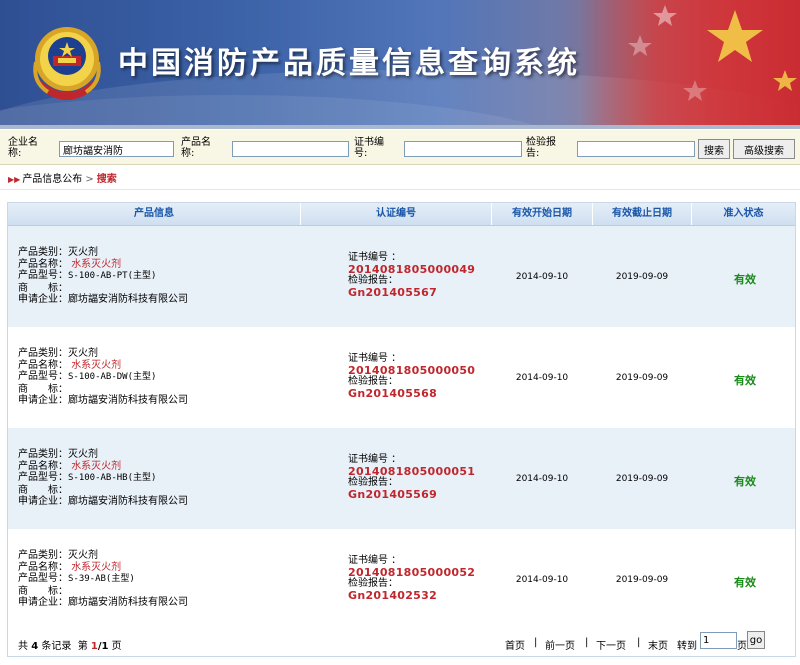 This screenshot has height=665, width=800. I want to click on product-label: 产品名称:, so click(196, 148).